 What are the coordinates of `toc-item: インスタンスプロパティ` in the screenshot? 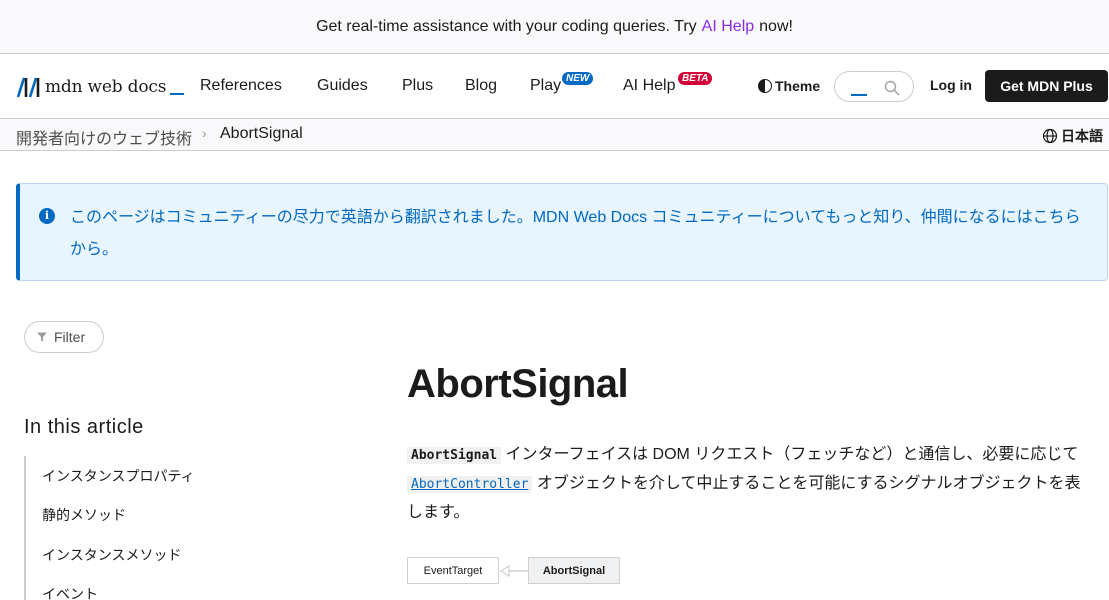 It's located at (118, 476).